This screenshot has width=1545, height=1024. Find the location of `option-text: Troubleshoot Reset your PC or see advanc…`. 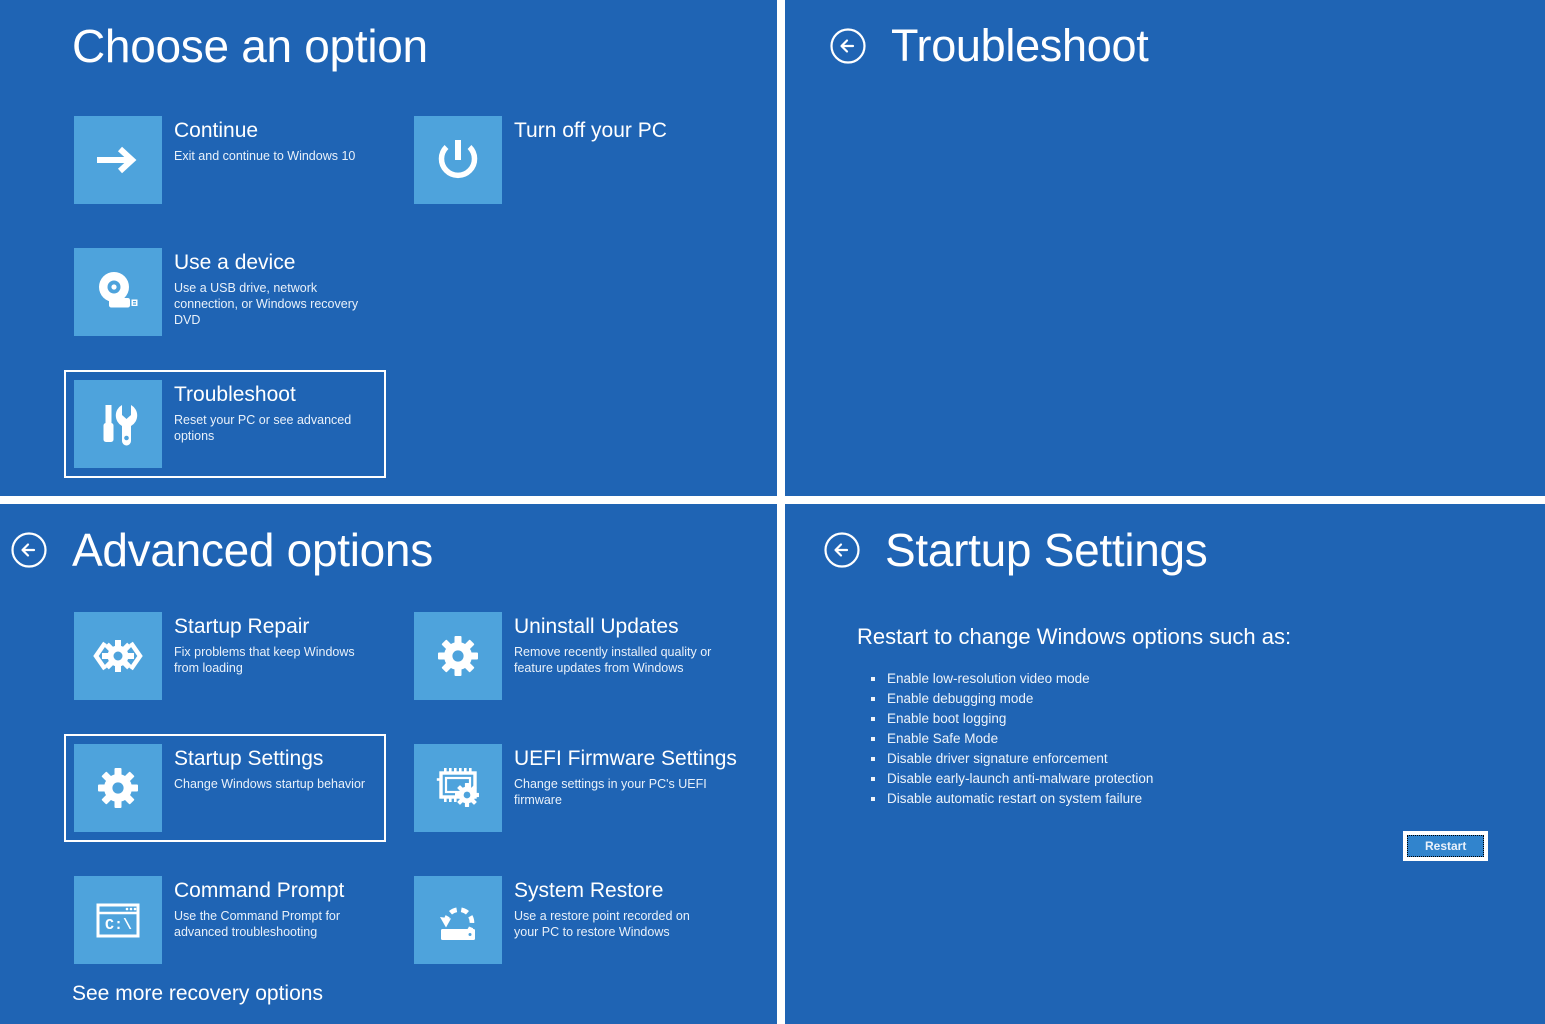

option-text: Troubleshoot Reset your PC or see advanc… is located at coordinates (269, 412).